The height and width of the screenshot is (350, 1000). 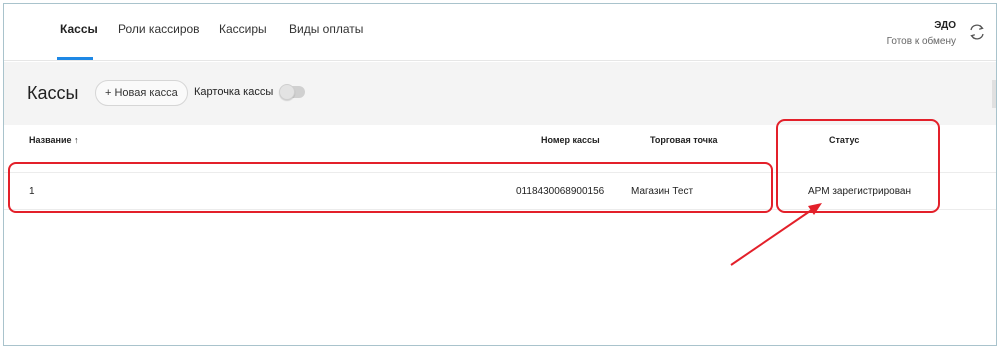 What do you see at coordinates (921, 33) in the screenshot?
I see `edo-status-block: ЭДО Готов к обмену` at bounding box center [921, 33].